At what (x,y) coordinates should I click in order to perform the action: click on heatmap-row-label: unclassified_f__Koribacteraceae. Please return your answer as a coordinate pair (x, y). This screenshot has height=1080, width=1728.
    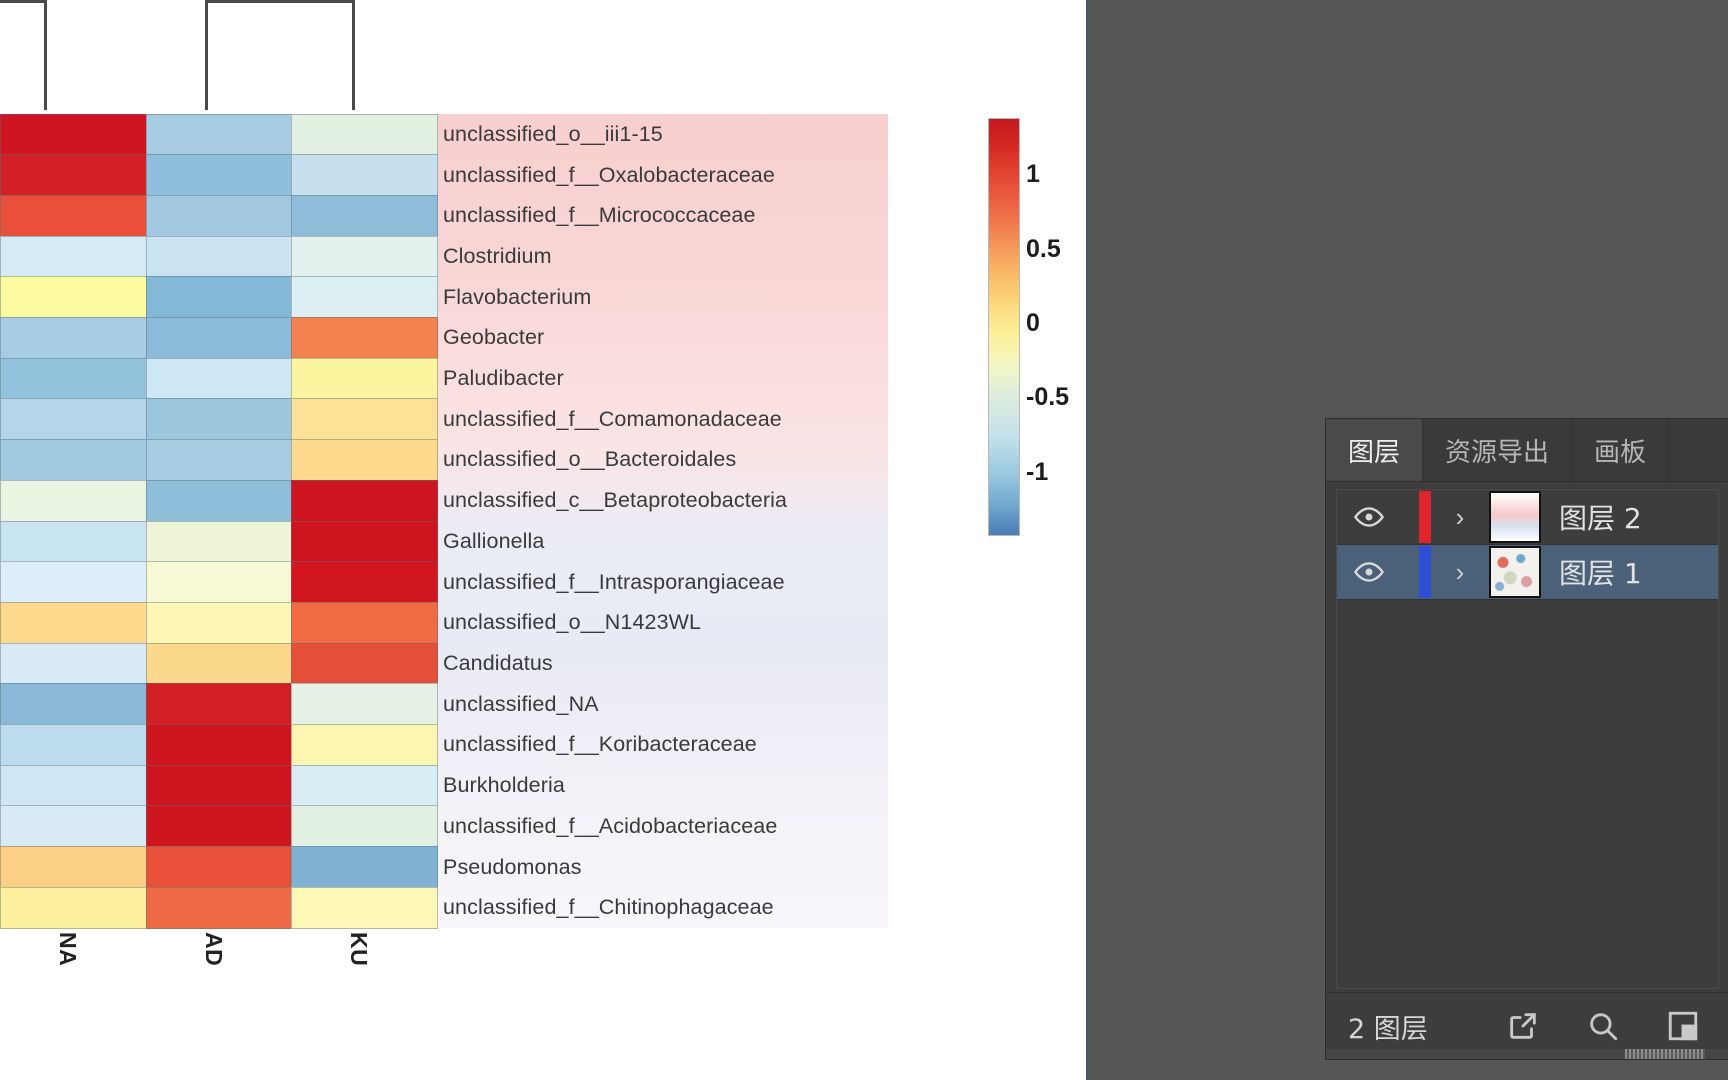
    Looking at the image, I should click on (600, 744).